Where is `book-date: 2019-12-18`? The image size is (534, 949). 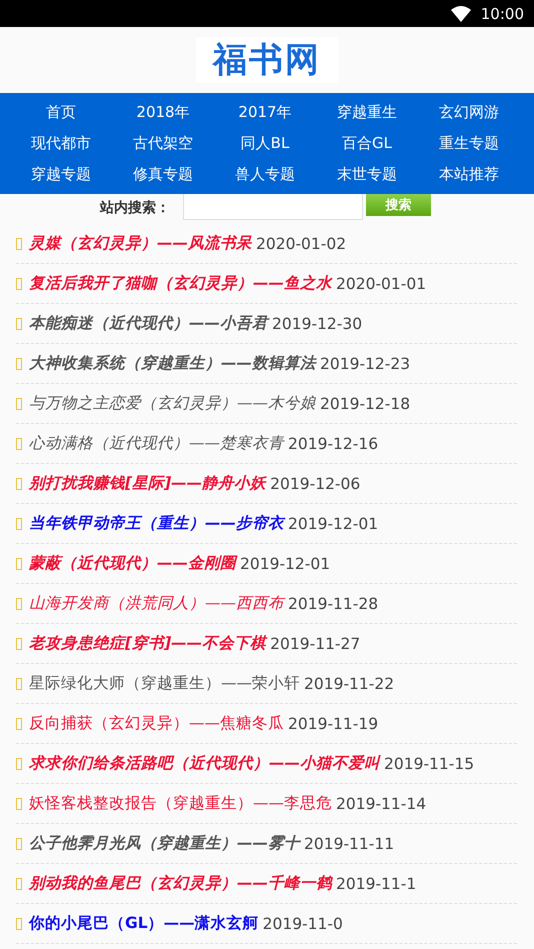
book-date: 2019-12-18 is located at coordinates (365, 403).